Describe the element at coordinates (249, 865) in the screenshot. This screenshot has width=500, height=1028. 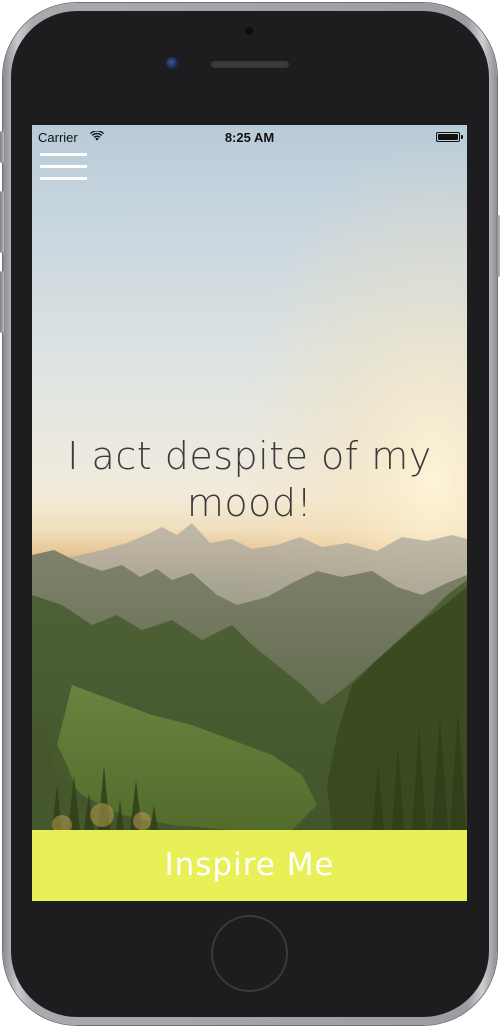
I see `inspire-me-button: Inspire Me` at that location.